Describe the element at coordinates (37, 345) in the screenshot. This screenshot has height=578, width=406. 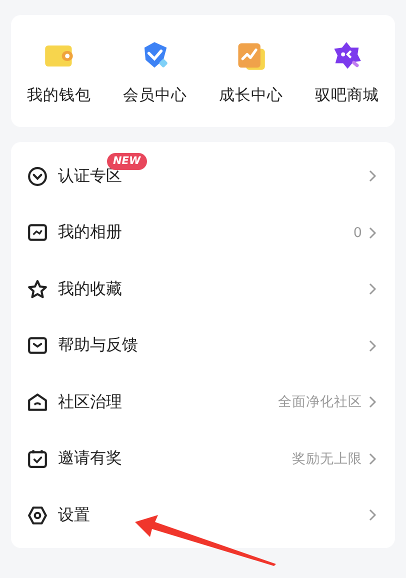
I see `message-icon` at that location.